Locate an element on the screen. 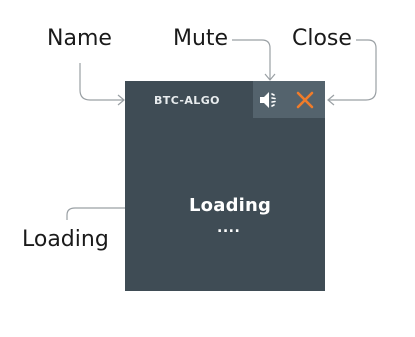  name-connector is located at coordinates (101, 82).